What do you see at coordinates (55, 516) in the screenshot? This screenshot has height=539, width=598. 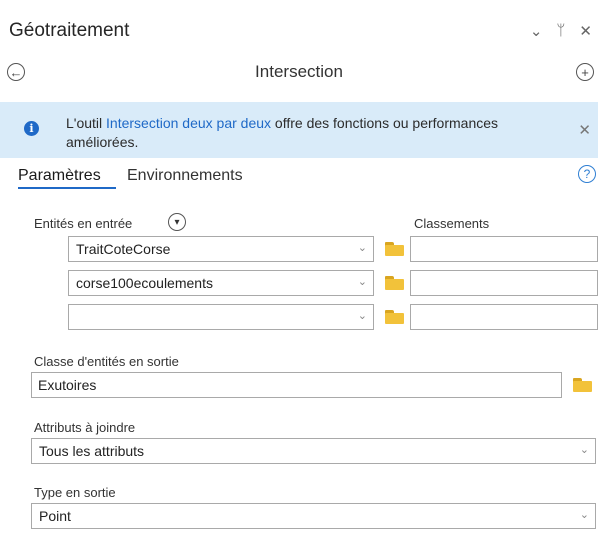 I see `output-type-value: Point` at bounding box center [55, 516].